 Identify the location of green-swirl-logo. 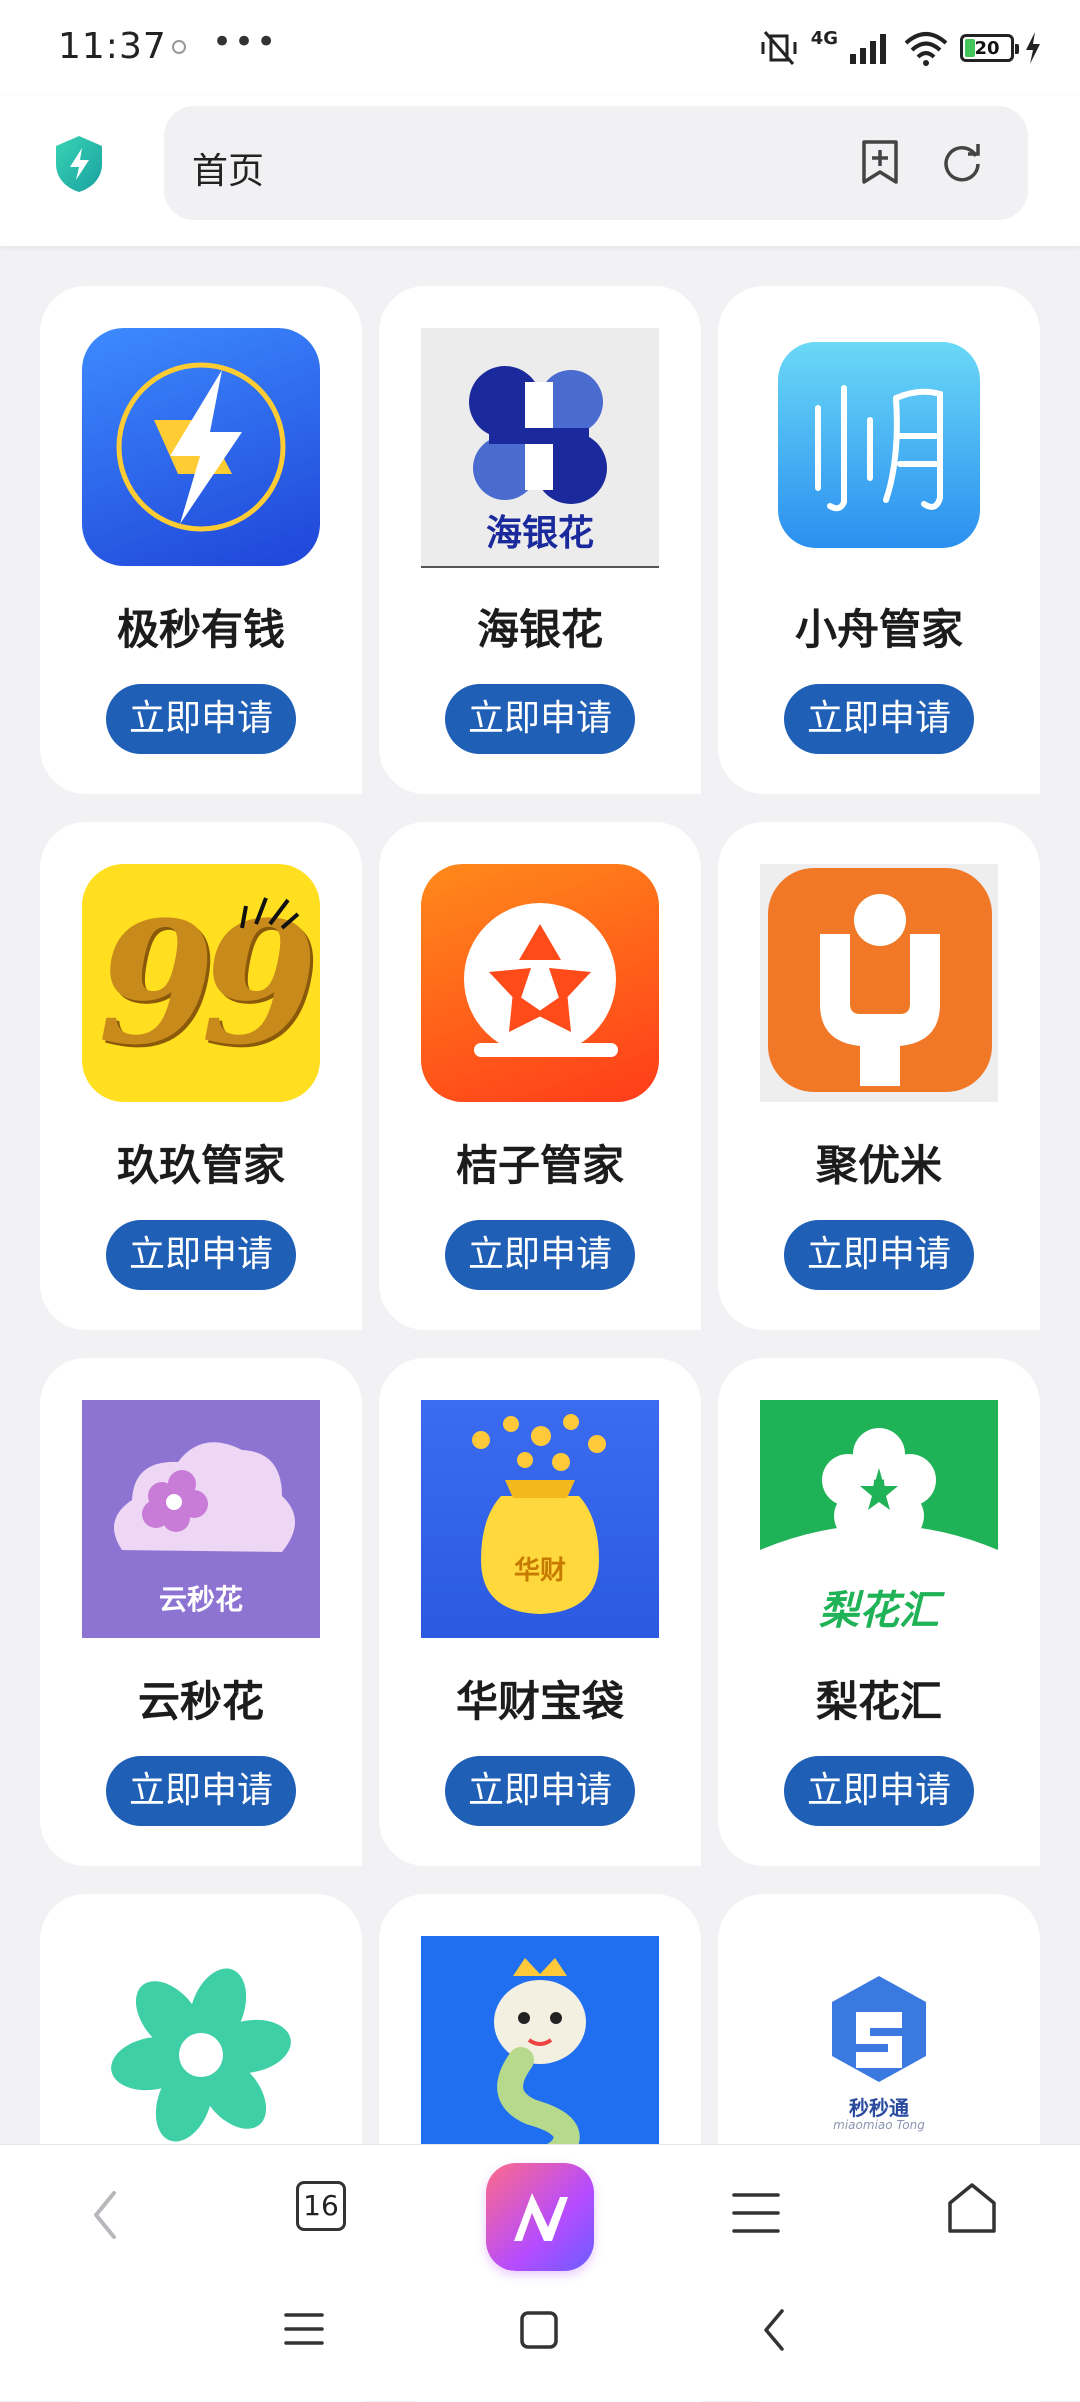
(201, 2055).